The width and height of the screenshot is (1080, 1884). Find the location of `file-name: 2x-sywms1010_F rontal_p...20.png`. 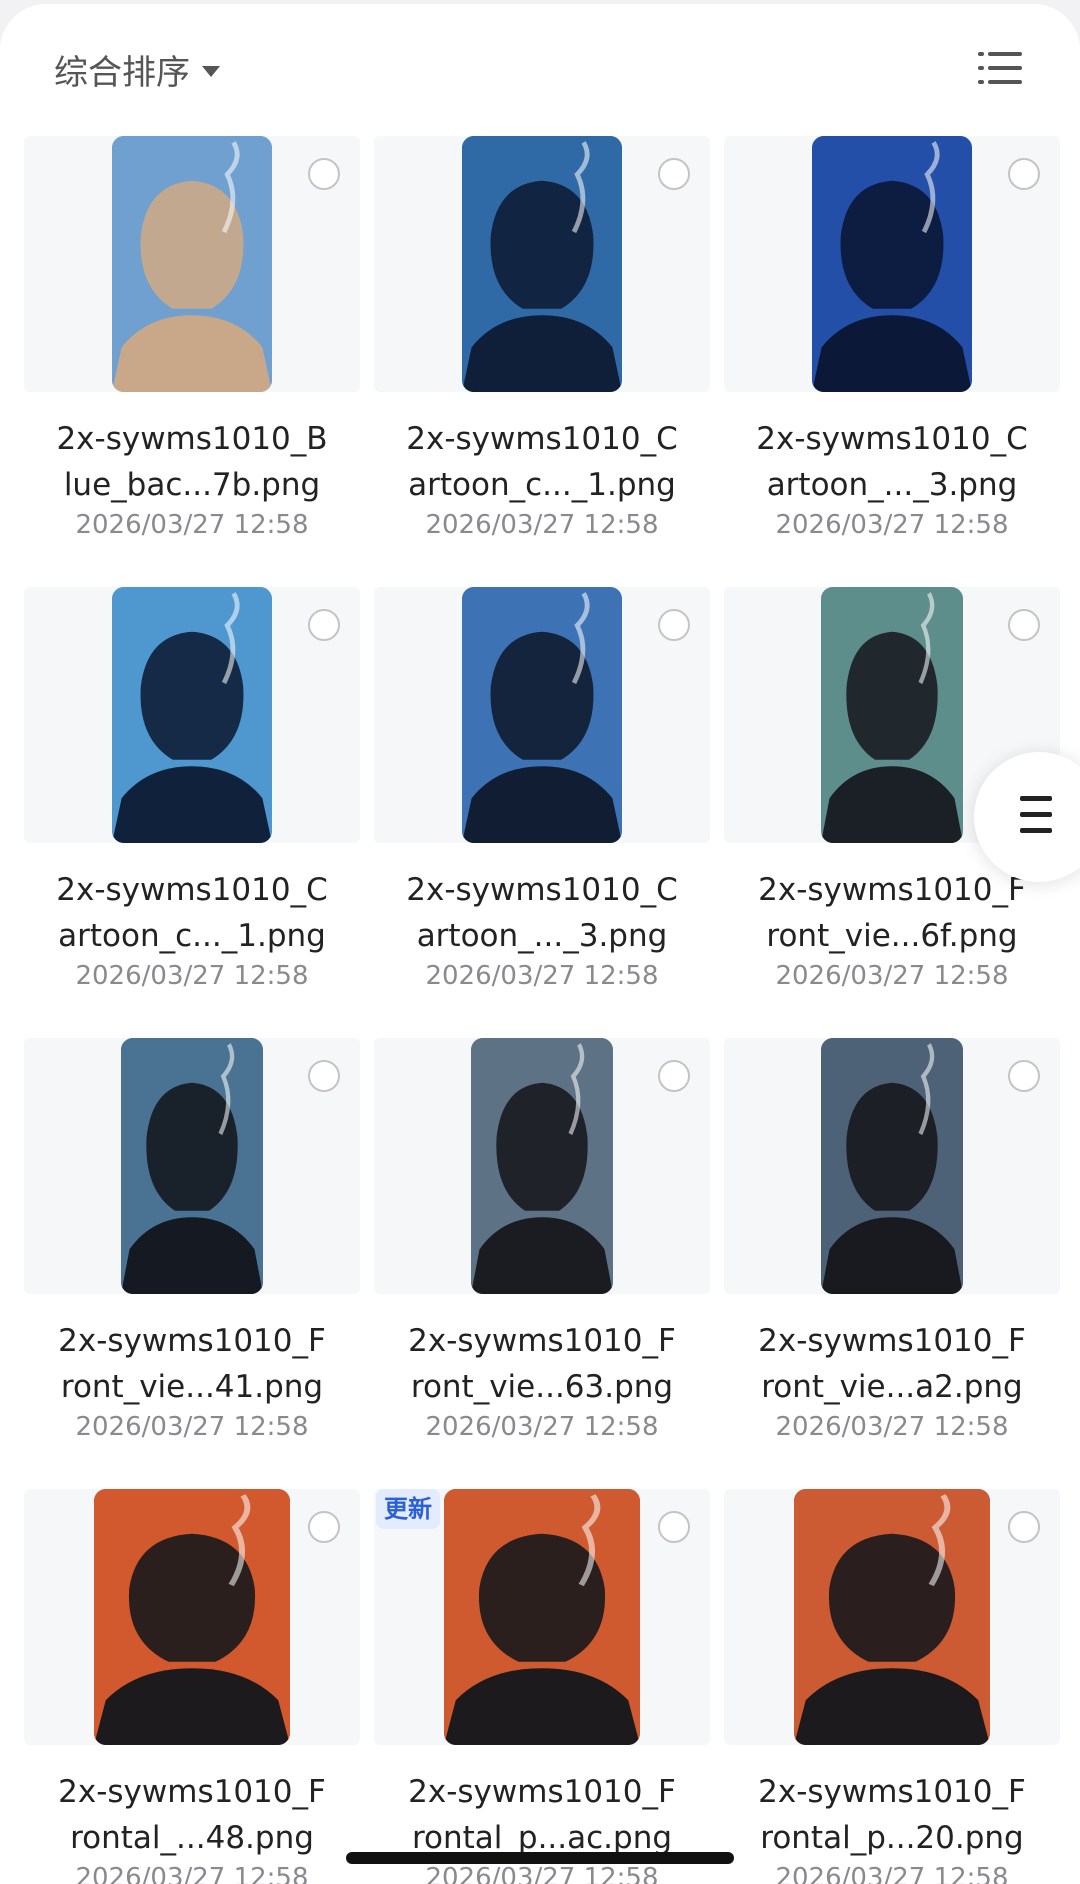

file-name: 2x-sywms1010_F rontal_p...20.png is located at coordinates (892, 1815).